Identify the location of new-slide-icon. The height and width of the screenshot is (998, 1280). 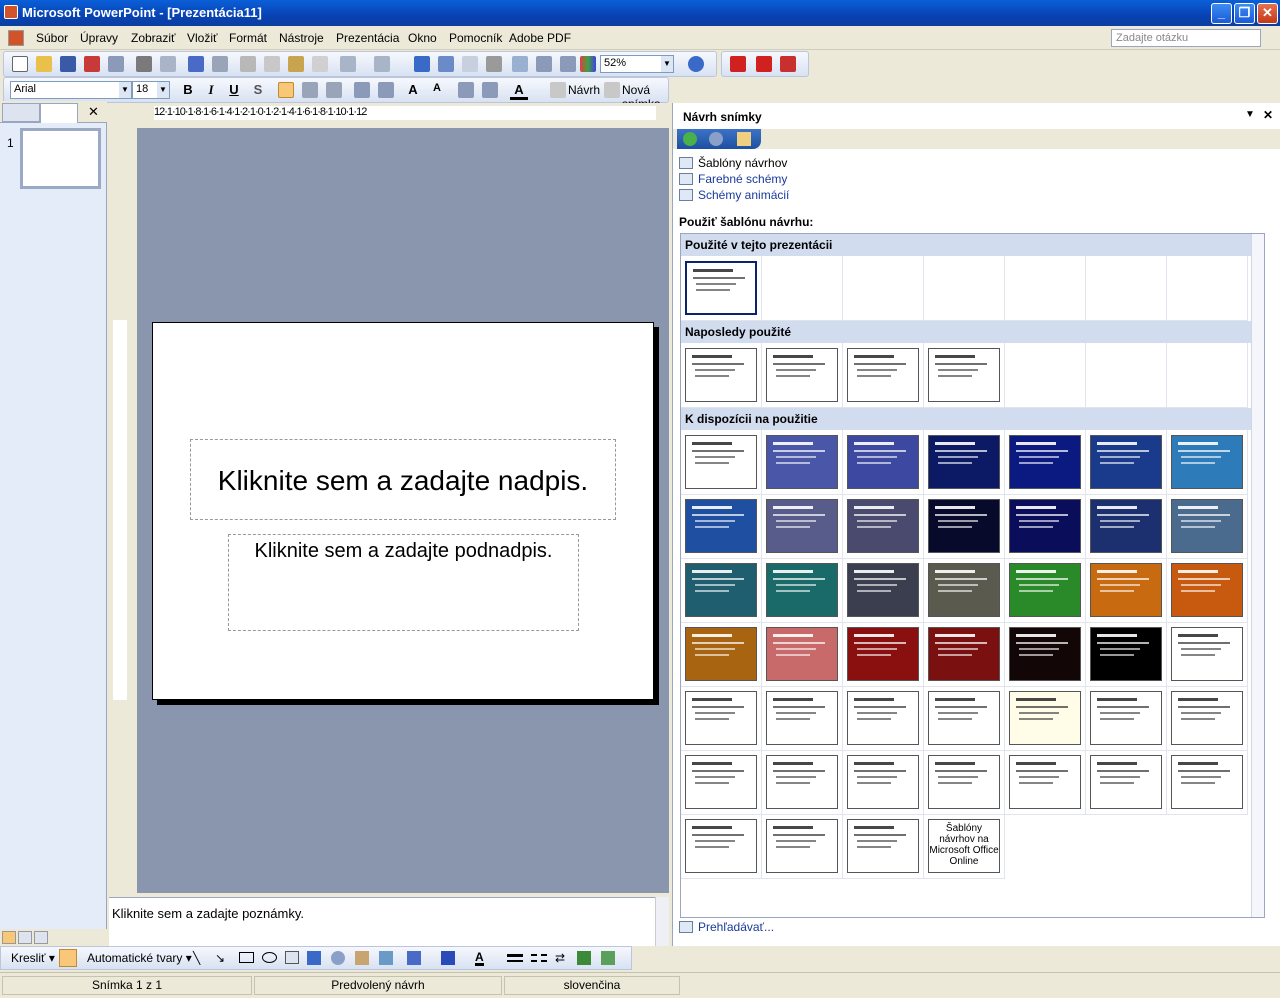
(612, 90).